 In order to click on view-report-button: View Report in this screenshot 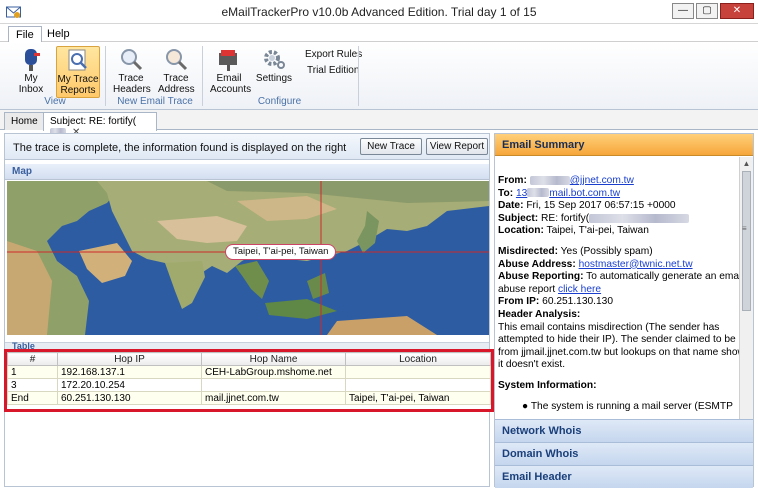, I will do `click(457, 146)`.